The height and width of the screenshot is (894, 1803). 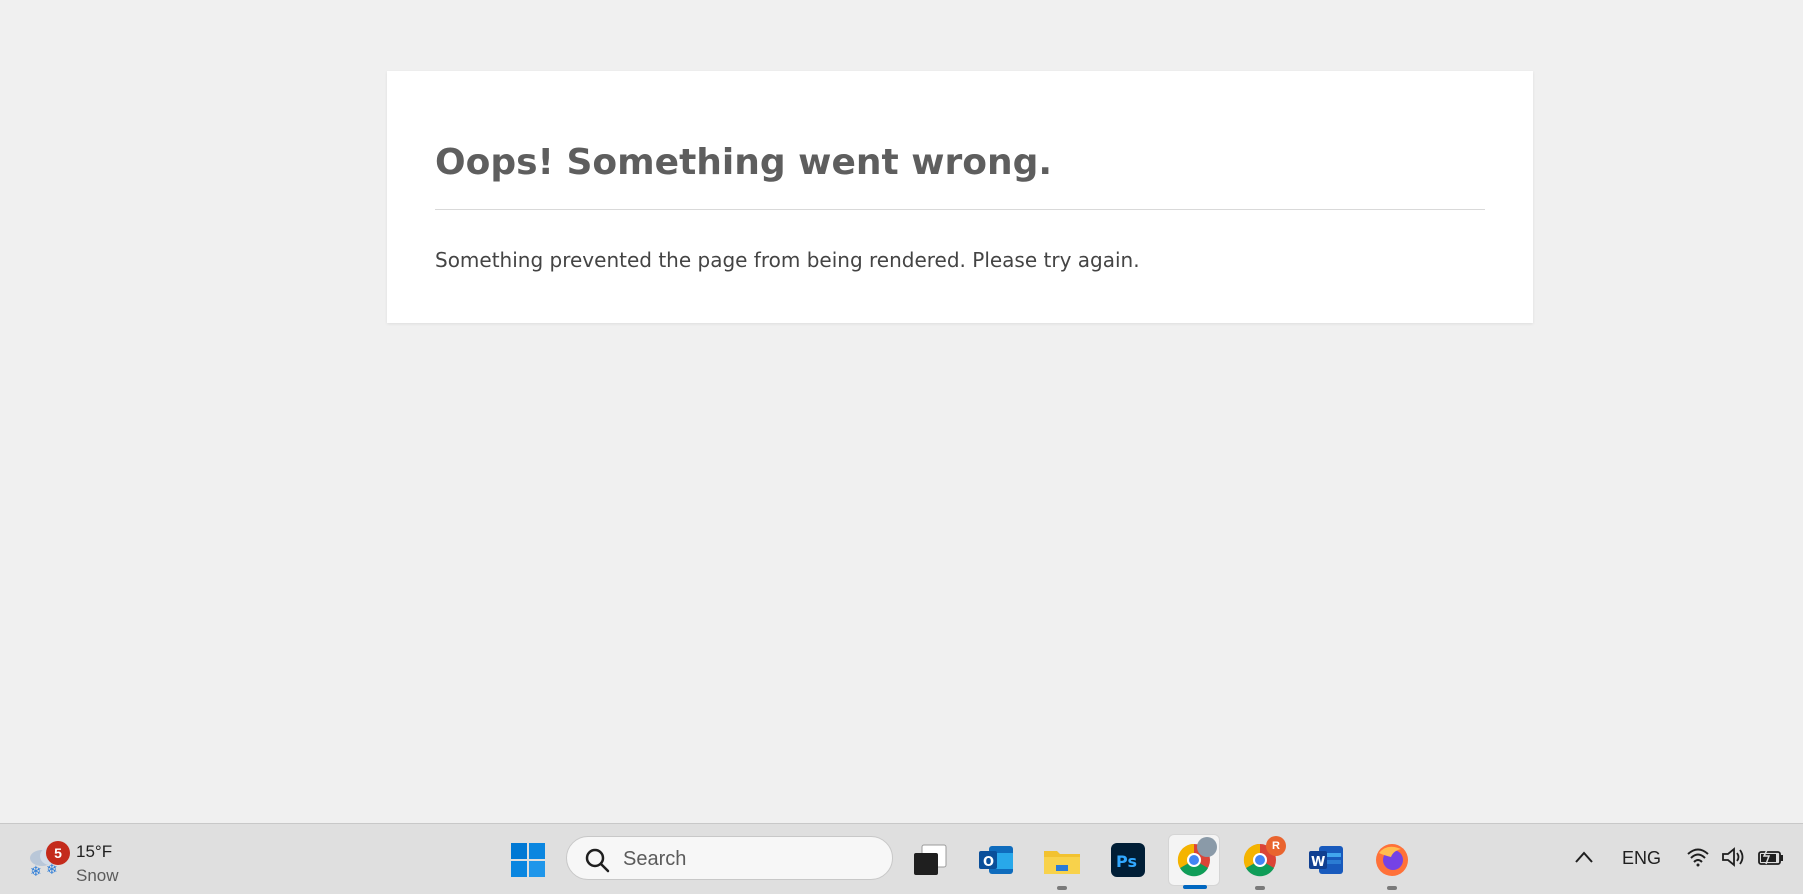 What do you see at coordinates (1195, 887) in the screenshot?
I see `active-indicator` at bounding box center [1195, 887].